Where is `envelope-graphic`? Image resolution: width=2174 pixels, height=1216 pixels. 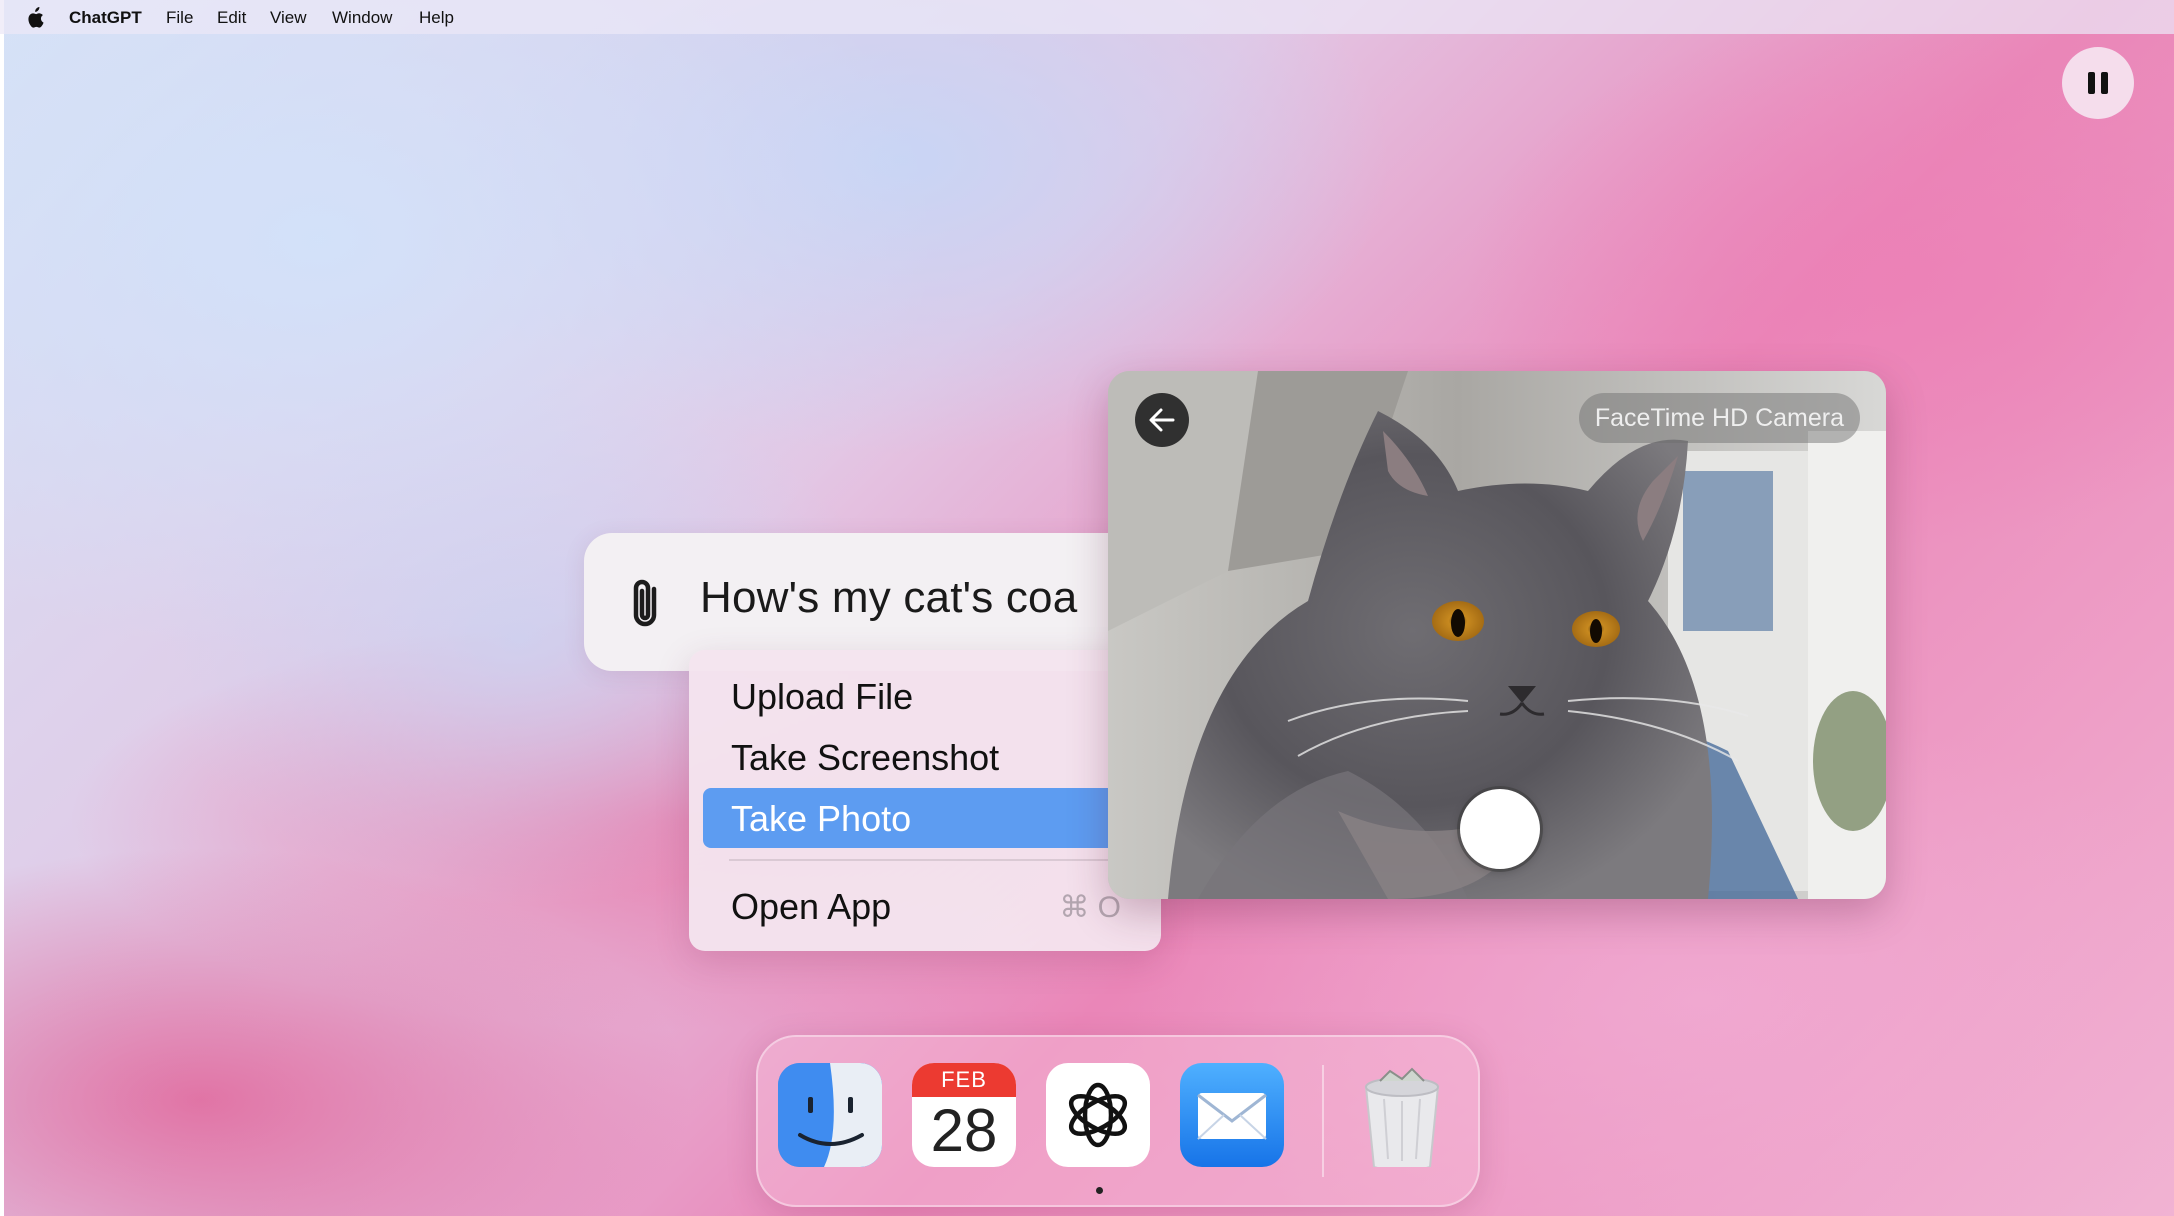
envelope-graphic is located at coordinates (1232, 1116).